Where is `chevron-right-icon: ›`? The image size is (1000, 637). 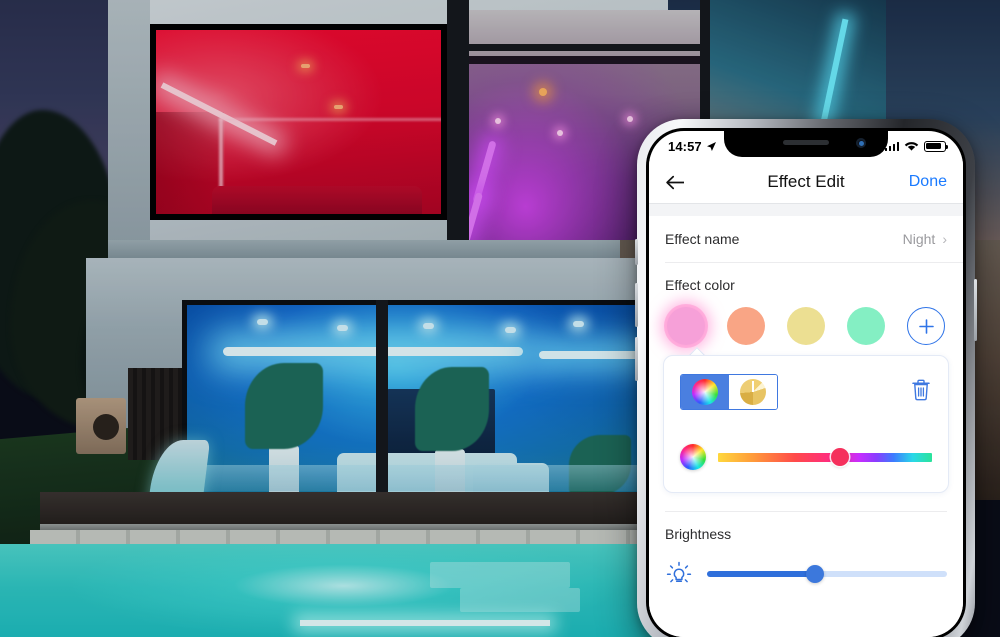
chevron-right-icon: › is located at coordinates (944, 239).